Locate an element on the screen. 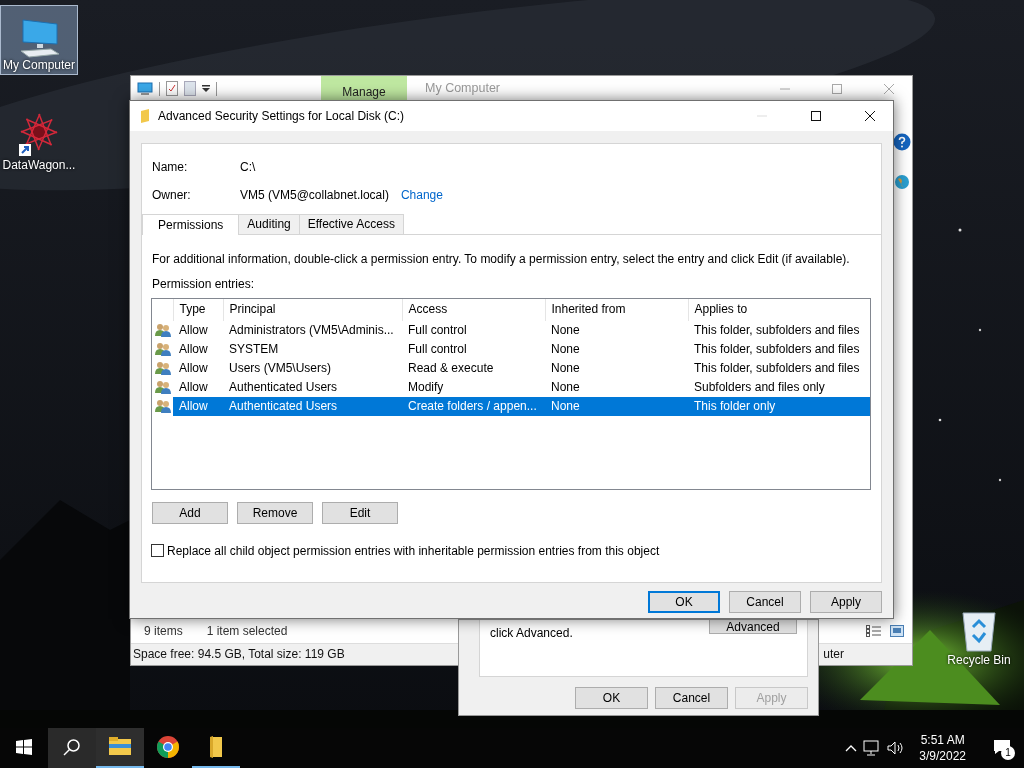  tab: Auditing is located at coordinates (269, 223).